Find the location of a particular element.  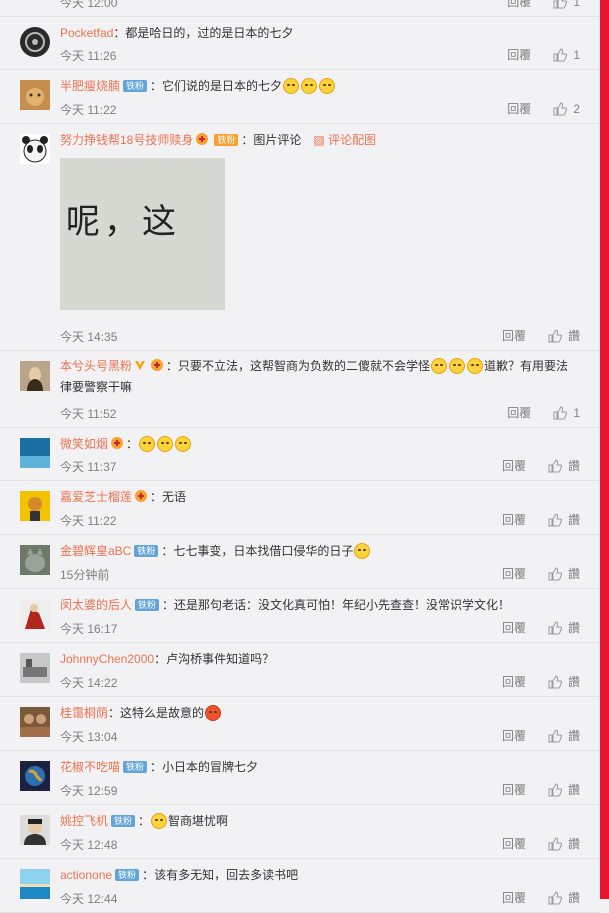

comment-text: ：还是那句老话：没文化真可怕！年纪小先查查！没常识学文化！ is located at coordinates (336, 605).